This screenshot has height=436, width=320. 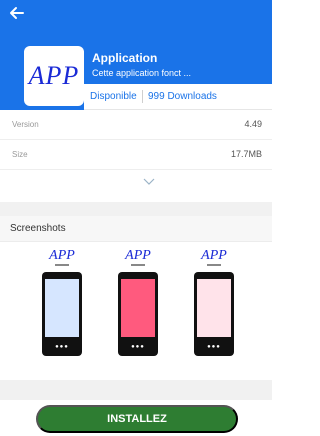 I want to click on chevron-down-icon, so click(x=149, y=181).